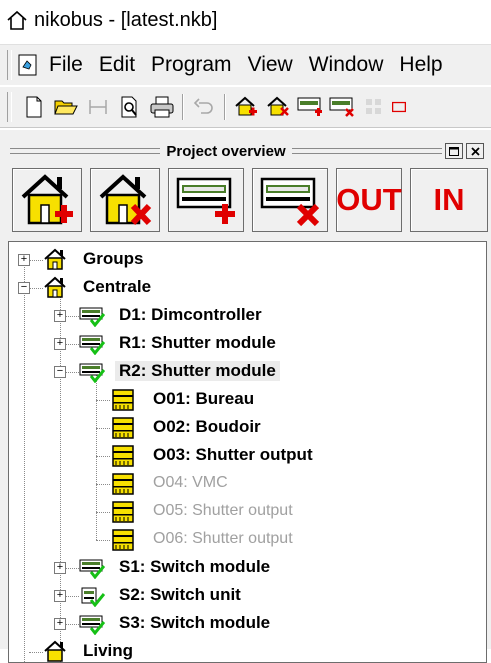 This screenshot has height=663, width=491. What do you see at coordinates (190, 483) in the screenshot?
I see `tree-item-o04: O04: VMC` at bounding box center [190, 483].